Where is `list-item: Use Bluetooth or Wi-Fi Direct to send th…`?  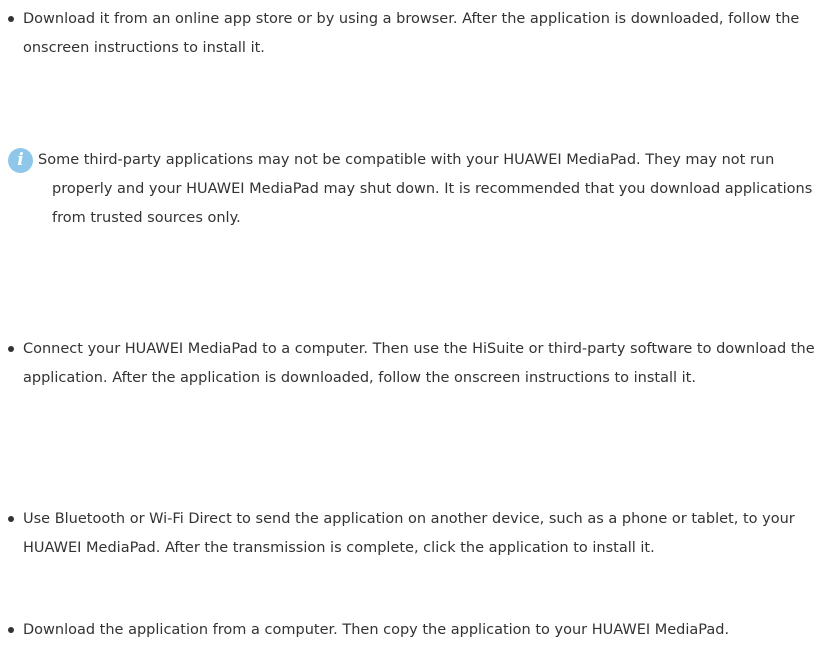
list-item: Use Bluetooth or Wi-Fi Direct to send th… is located at coordinates (418, 534).